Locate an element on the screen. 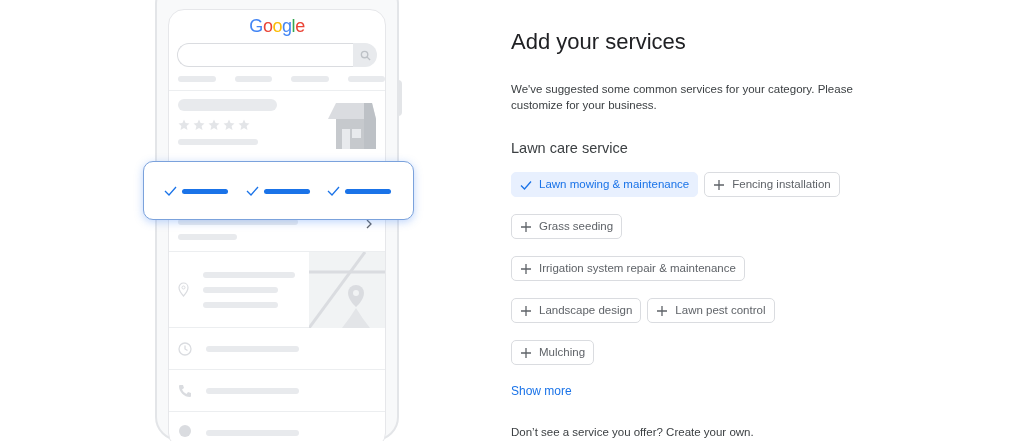  description-text: We've suggested some common services for your category. Please customize for your business. is located at coordinates (682, 97).